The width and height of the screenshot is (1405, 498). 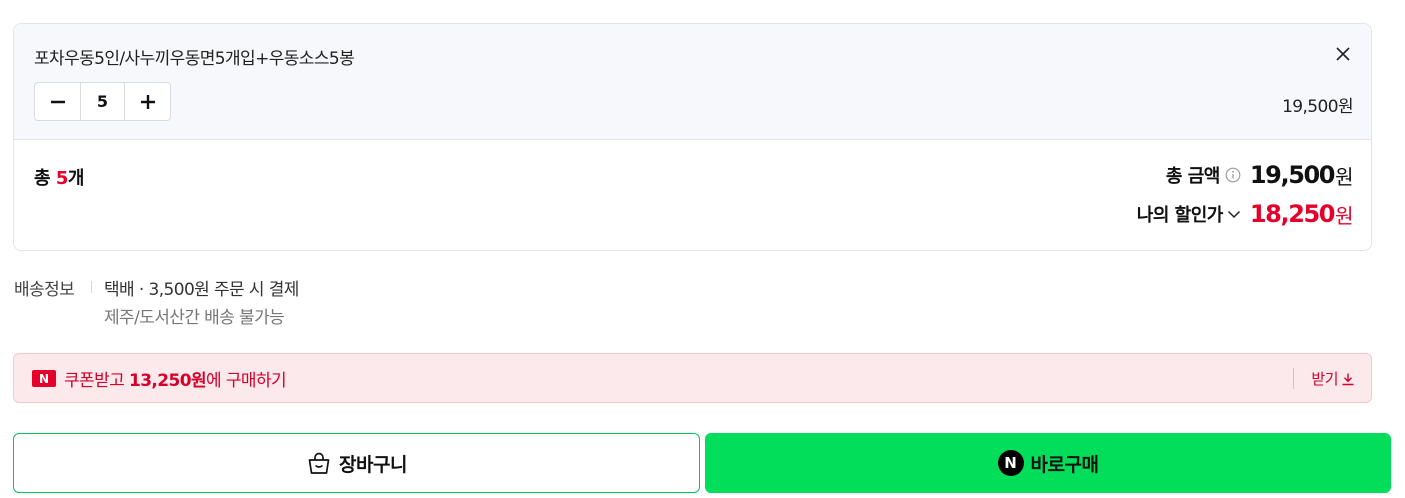 I want to click on plus-icon, so click(x=147, y=101).